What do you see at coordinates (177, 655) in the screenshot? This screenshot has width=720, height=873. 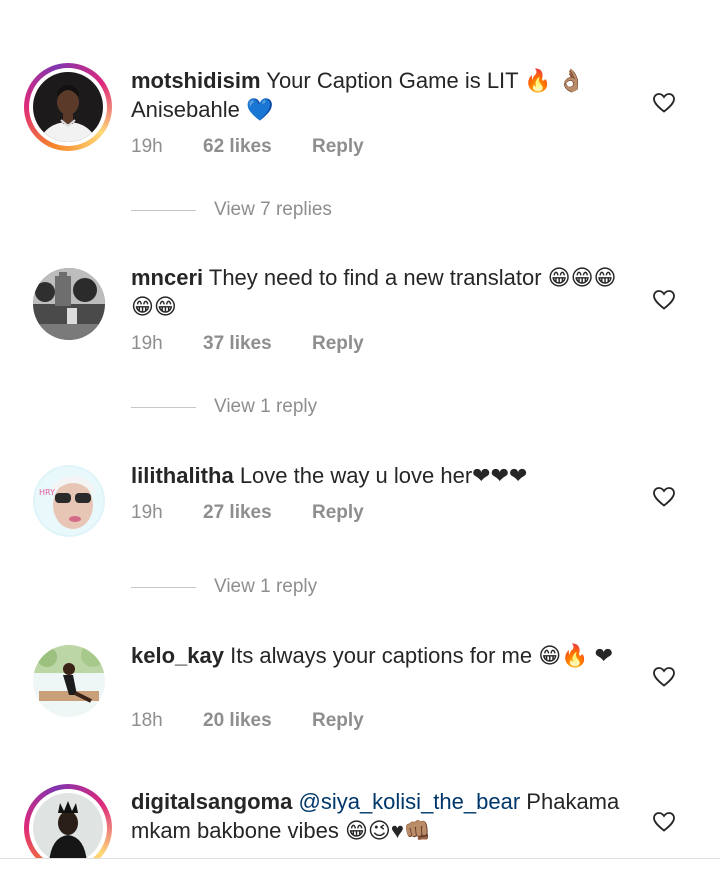 I see `username-link: kelo_kay` at bounding box center [177, 655].